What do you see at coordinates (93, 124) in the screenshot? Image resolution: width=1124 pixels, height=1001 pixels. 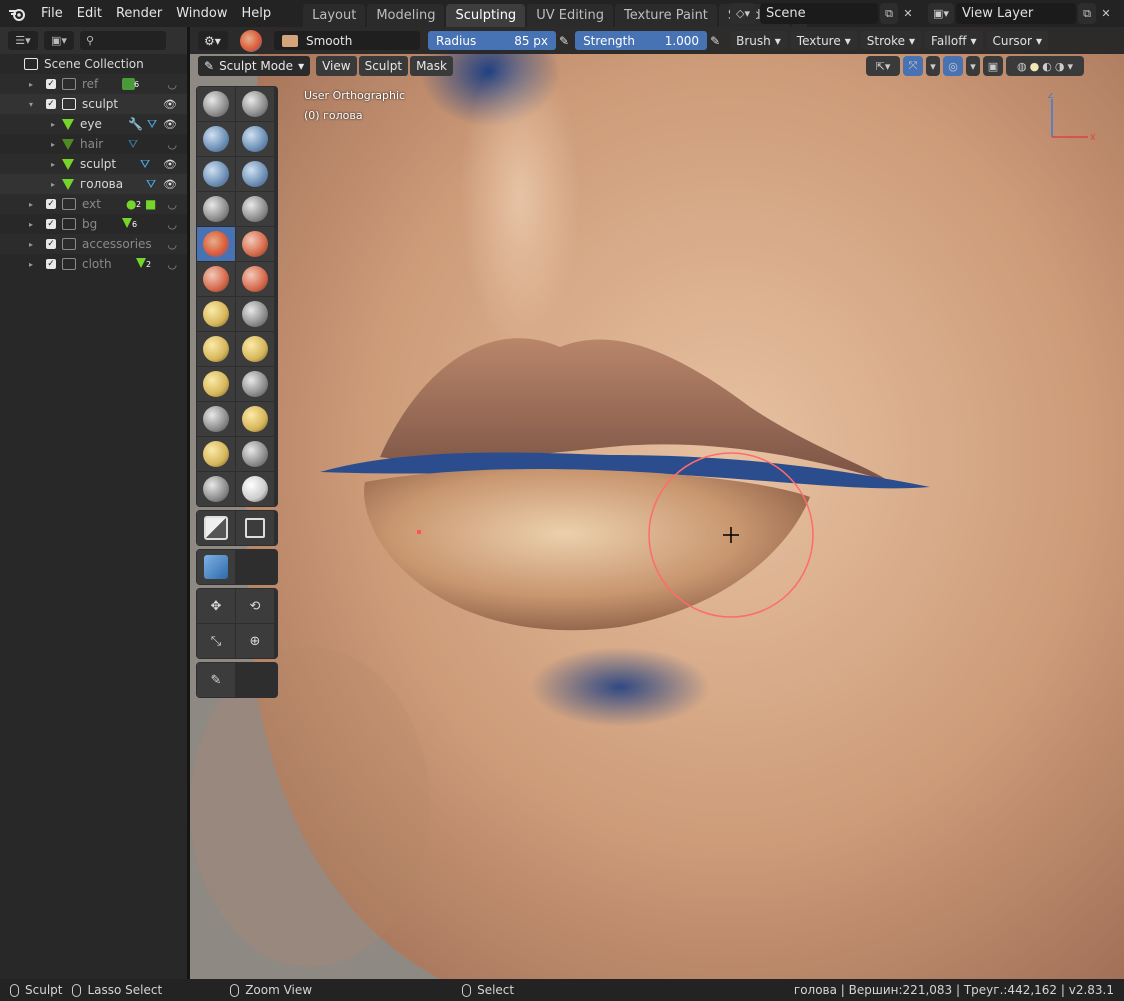 I see `tree-row-eye: ▸ eye 🔧 ⛛ 👁` at bounding box center [93, 124].